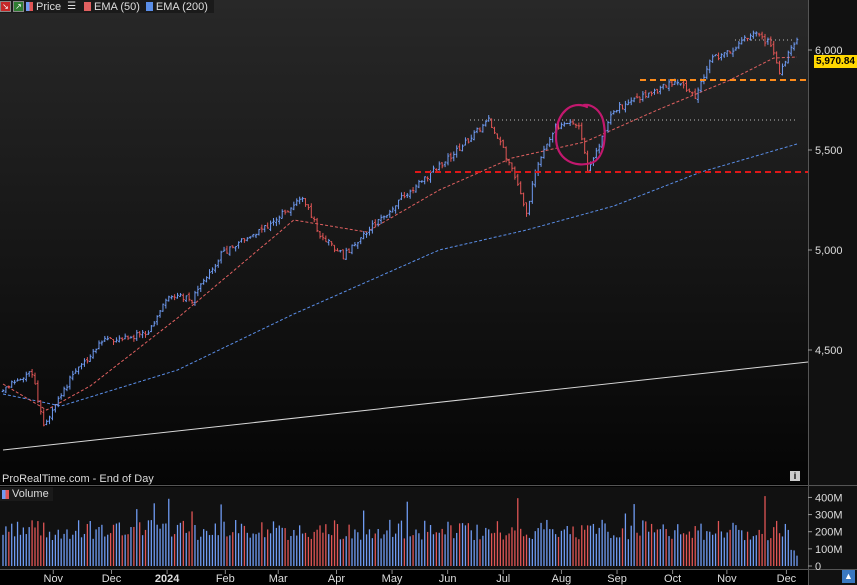 The image size is (857, 585). I want to click on volume-axis-label: 200M, so click(829, 533).